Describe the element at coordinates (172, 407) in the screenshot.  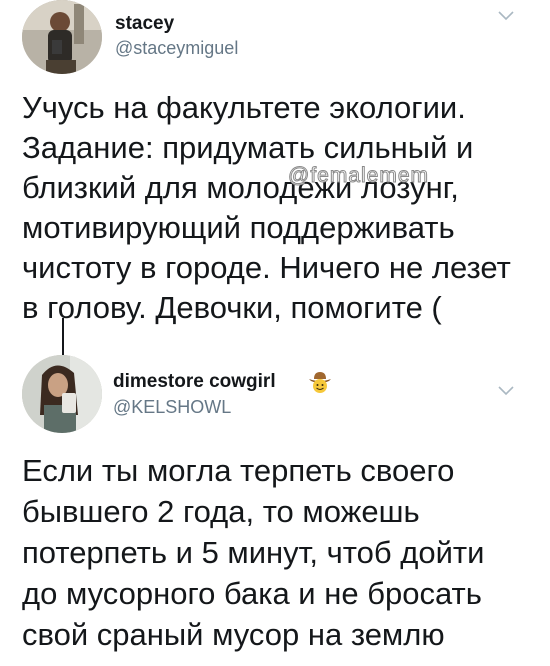
I see `user-handle: @KELSHOWL` at that location.